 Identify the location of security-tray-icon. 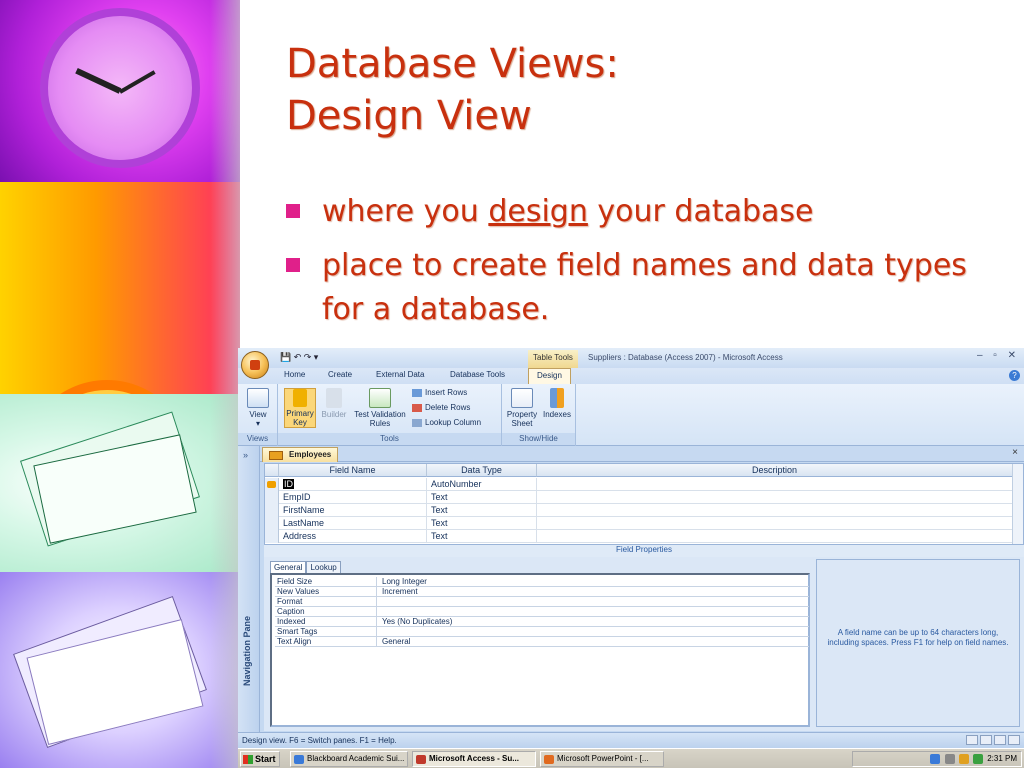
(977, 758).